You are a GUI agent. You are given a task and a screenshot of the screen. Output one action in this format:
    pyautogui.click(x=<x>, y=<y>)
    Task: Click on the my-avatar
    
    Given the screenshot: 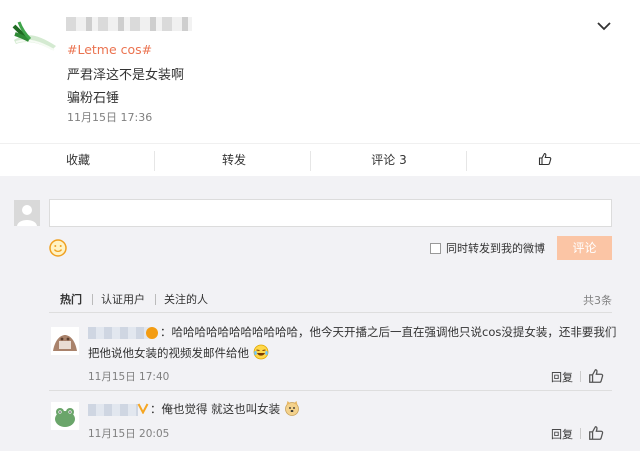 What is the action you would take?
    pyautogui.click(x=27, y=213)
    